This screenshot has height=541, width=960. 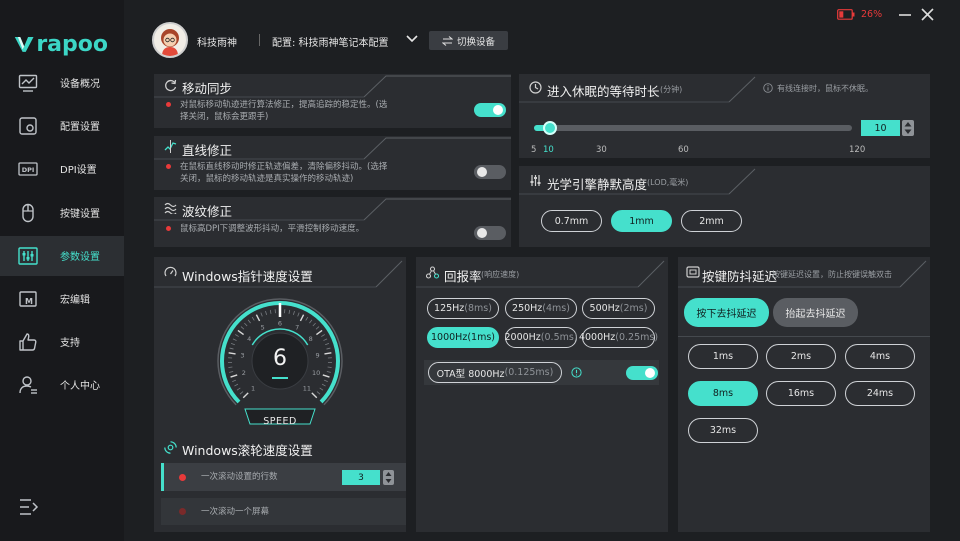 I want to click on scroll-lines-stepper, so click(x=388, y=477).